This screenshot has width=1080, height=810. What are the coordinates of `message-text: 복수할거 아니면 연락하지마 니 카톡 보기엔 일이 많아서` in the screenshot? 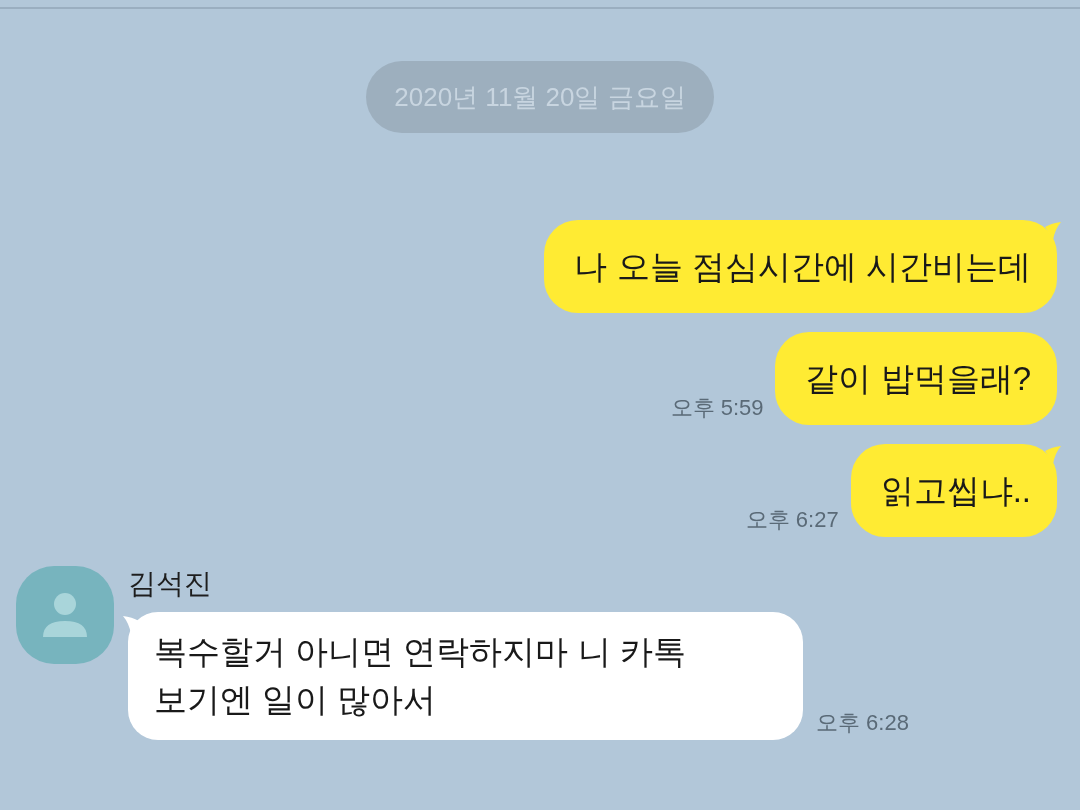 It's located at (420, 676).